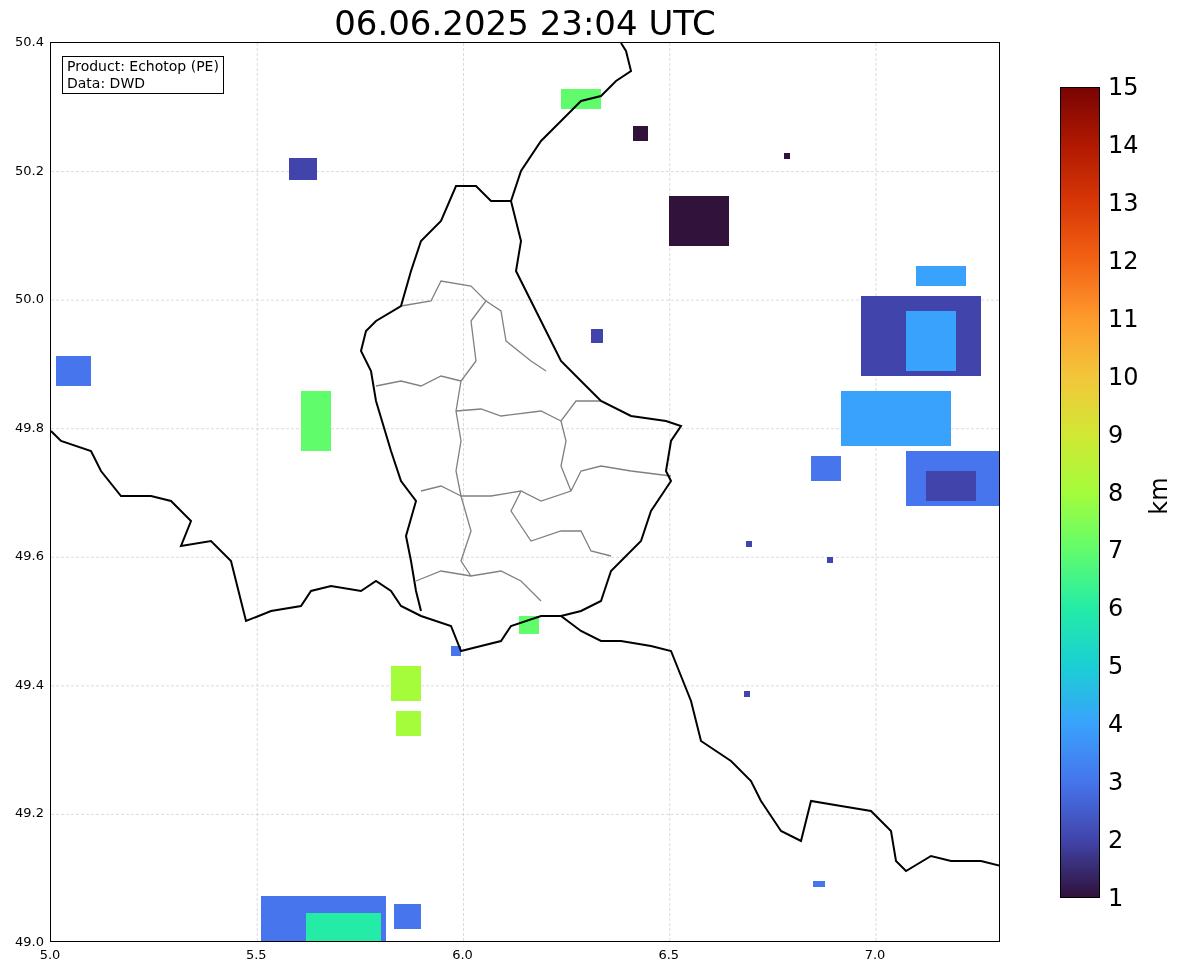 This screenshot has width=1178, height=976. What do you see at coordinates (1123, 318) in the screenshot?
I see `colorbar-tick-label: 11` at bounding box center [1123, 318].